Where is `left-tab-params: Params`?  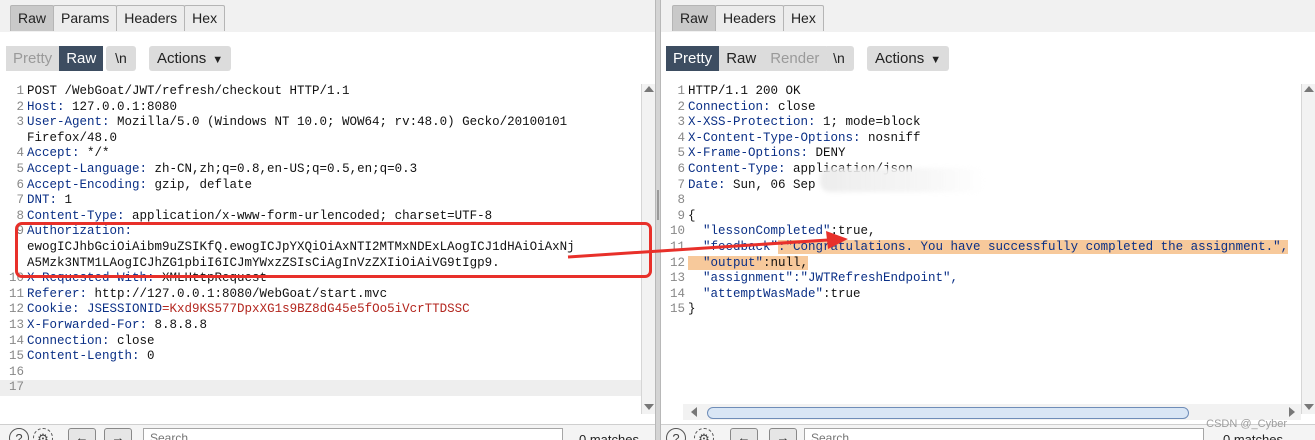
left-tab-params: Params is located at coordinates (85, 18).